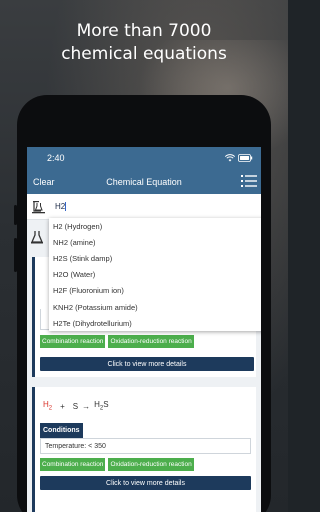 The image size is (320, 512). What do you see at coordinates (66, 207) in the screenshot?
I see `text-caret` at bounding box center [66, 207].